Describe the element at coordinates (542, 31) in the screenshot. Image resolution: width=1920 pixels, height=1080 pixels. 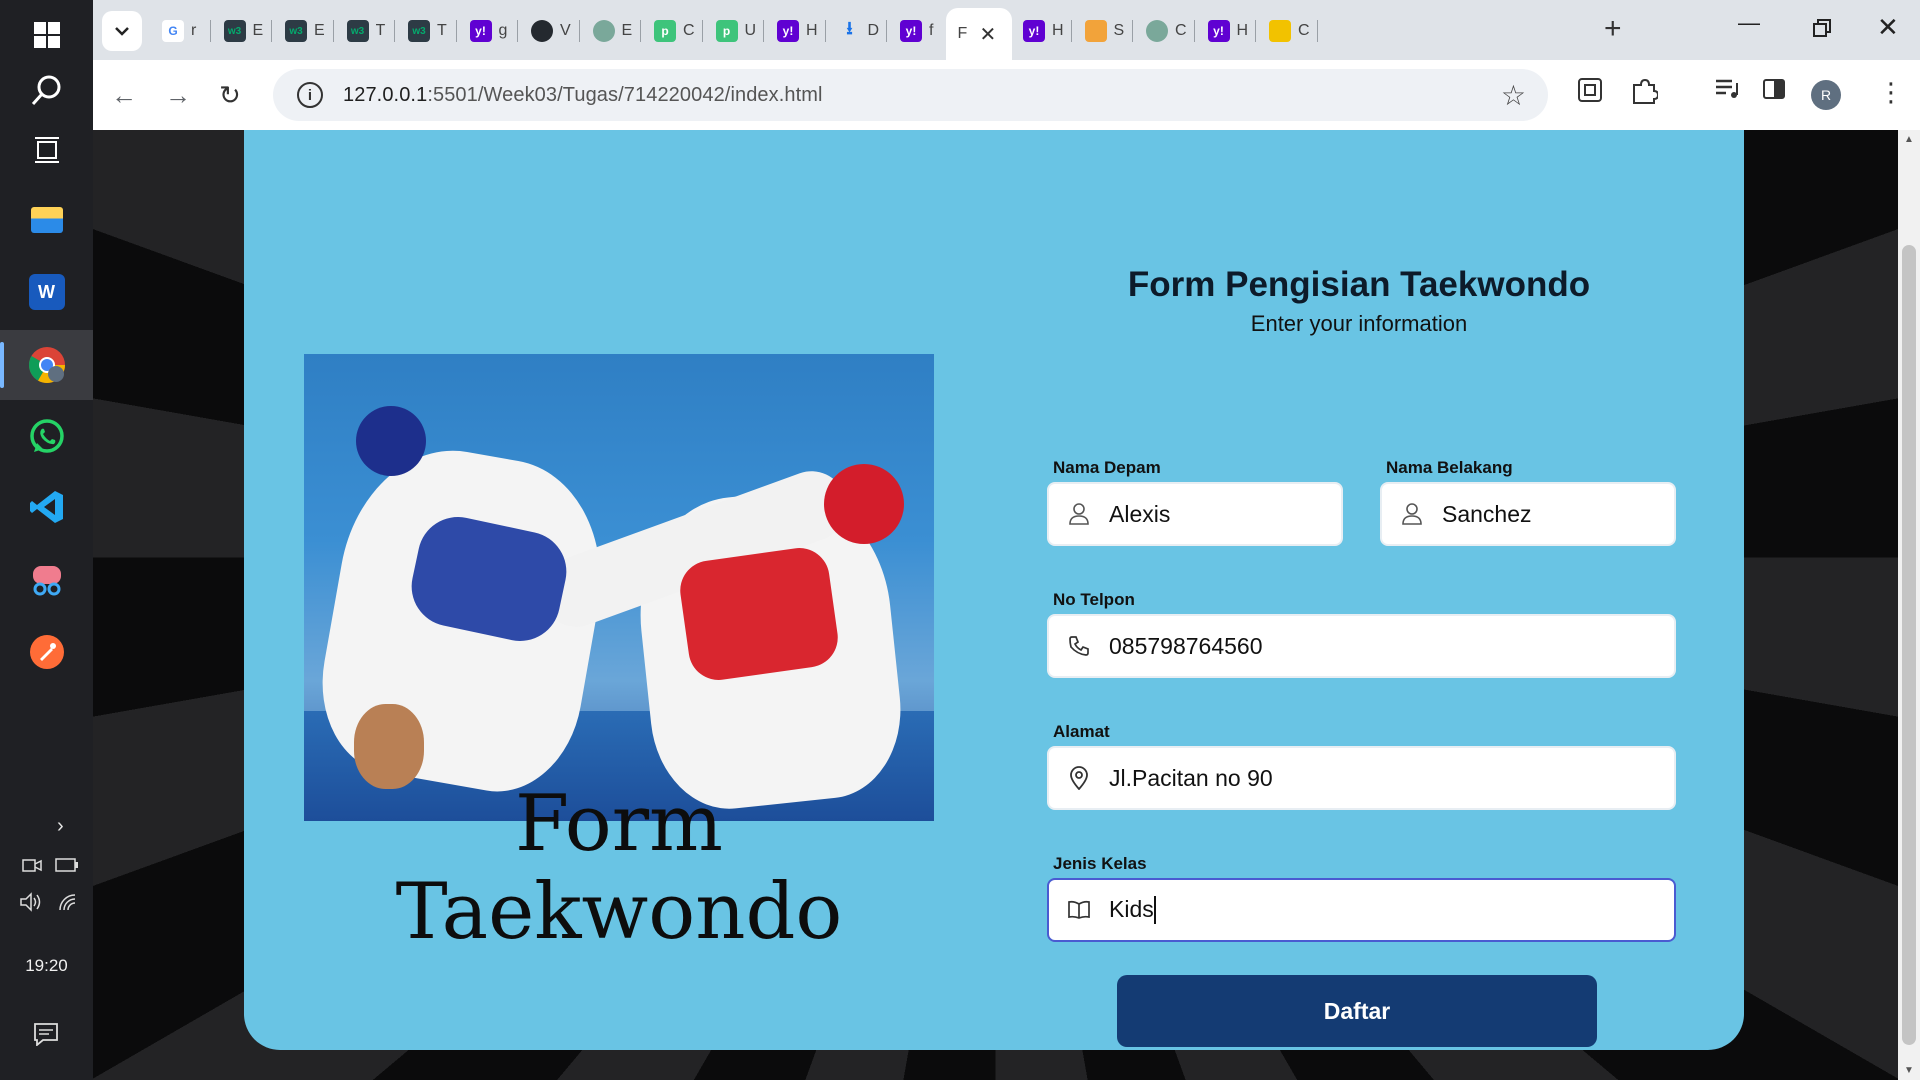
I see `github-icon` at that location.